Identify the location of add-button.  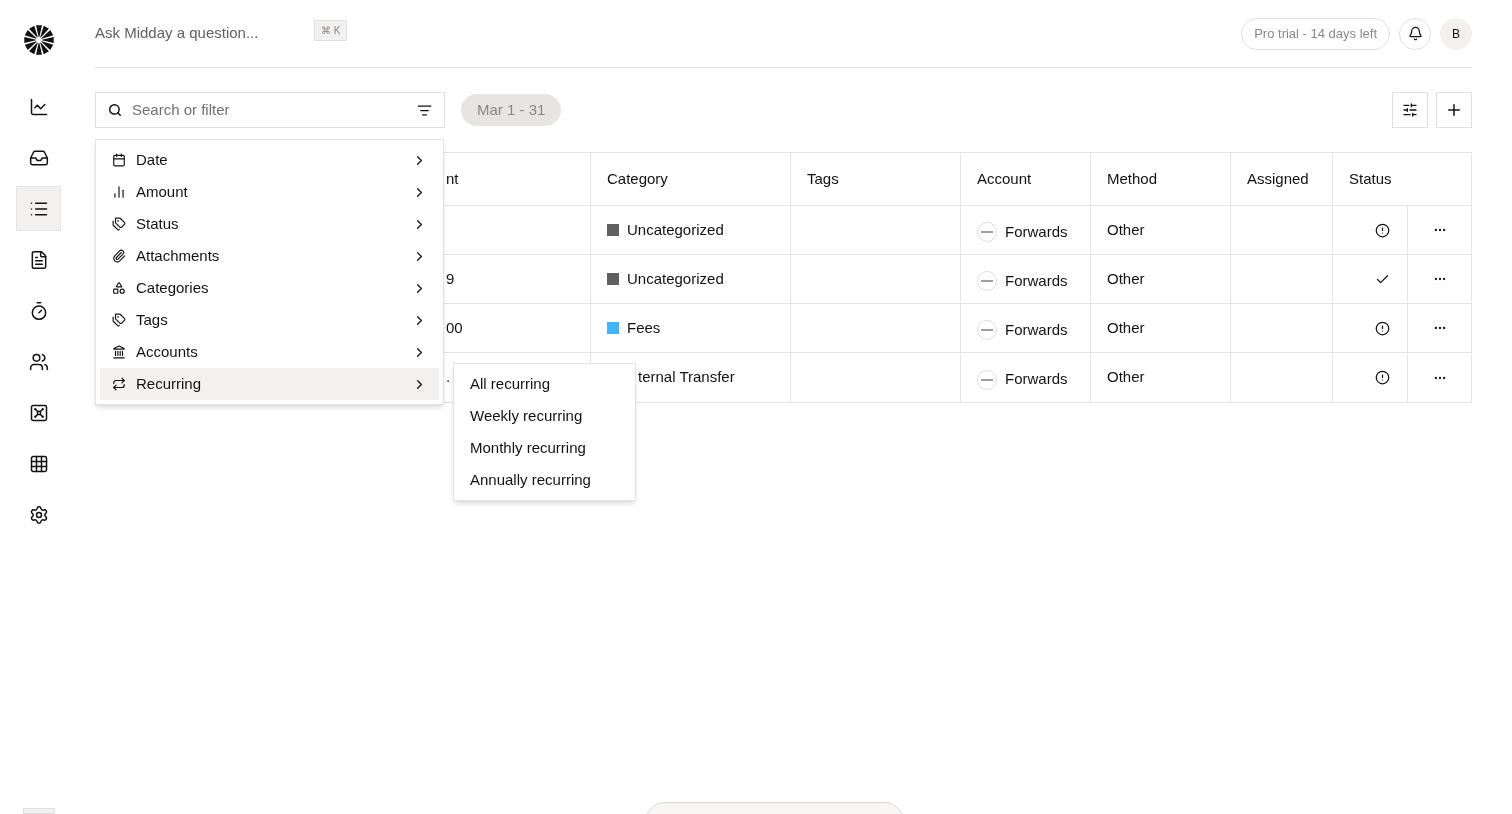
(1454, 110).